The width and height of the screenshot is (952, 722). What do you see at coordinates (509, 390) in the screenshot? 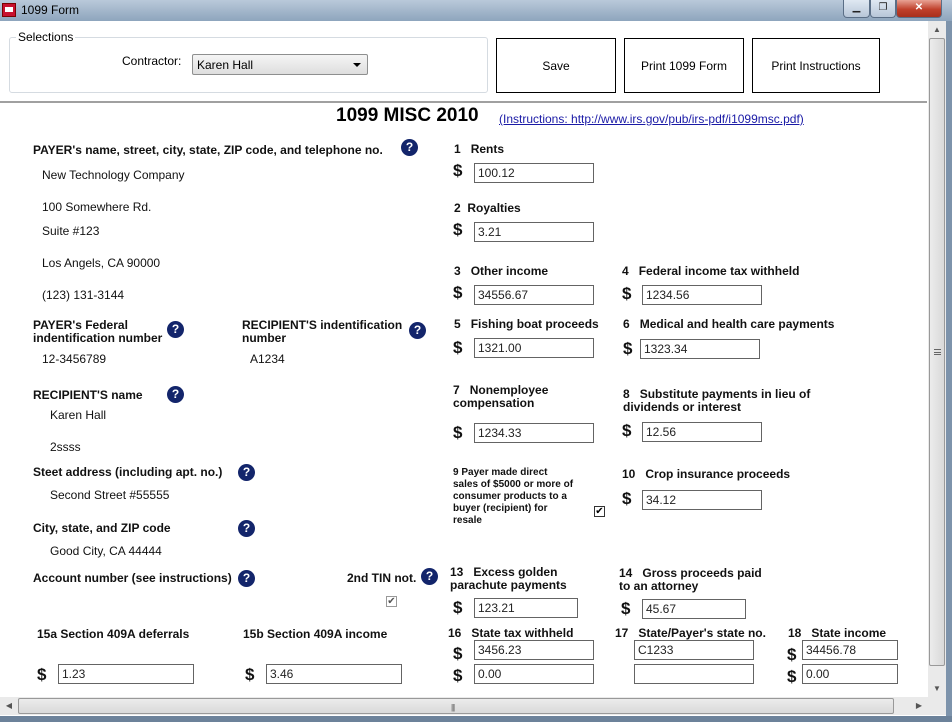
I see `box7-title: Nonemployee` at bounding box center [509, 390].